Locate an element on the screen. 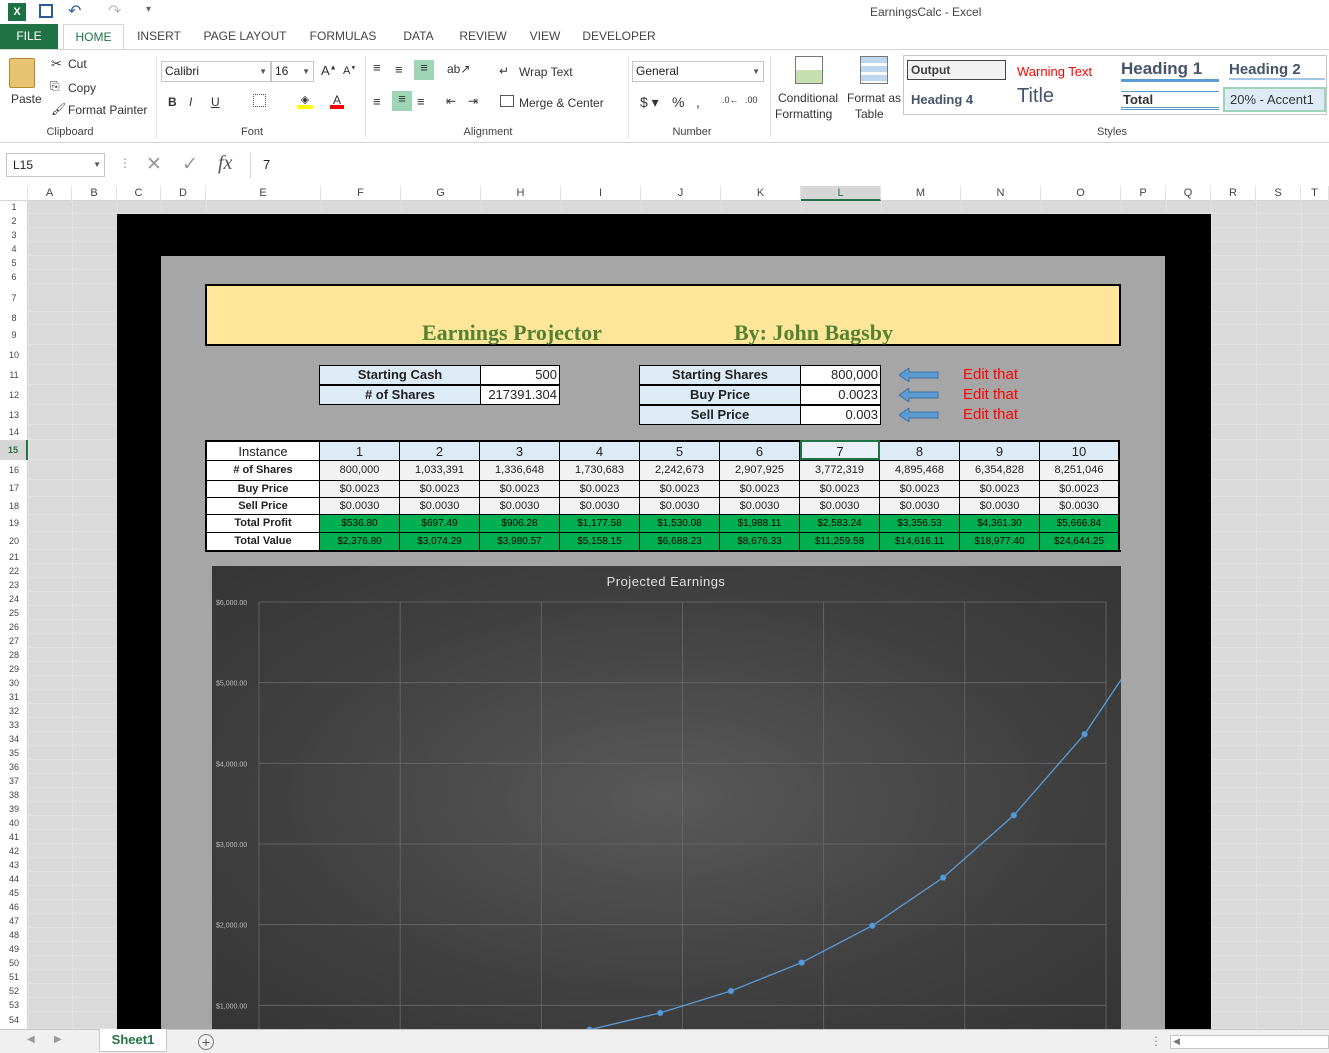  cut-button: Cut is located at coordinates (77, 64).